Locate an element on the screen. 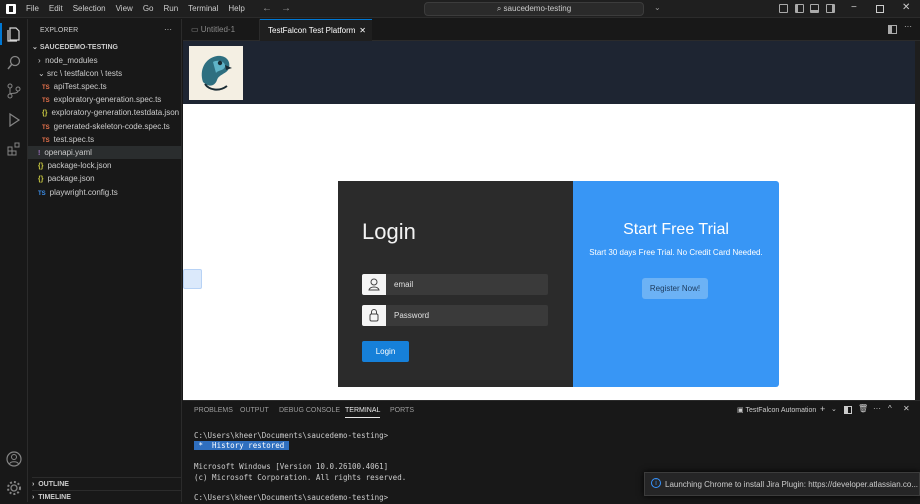  toggle-secondary-sidebar-icon is located at coordinates (830, 8).